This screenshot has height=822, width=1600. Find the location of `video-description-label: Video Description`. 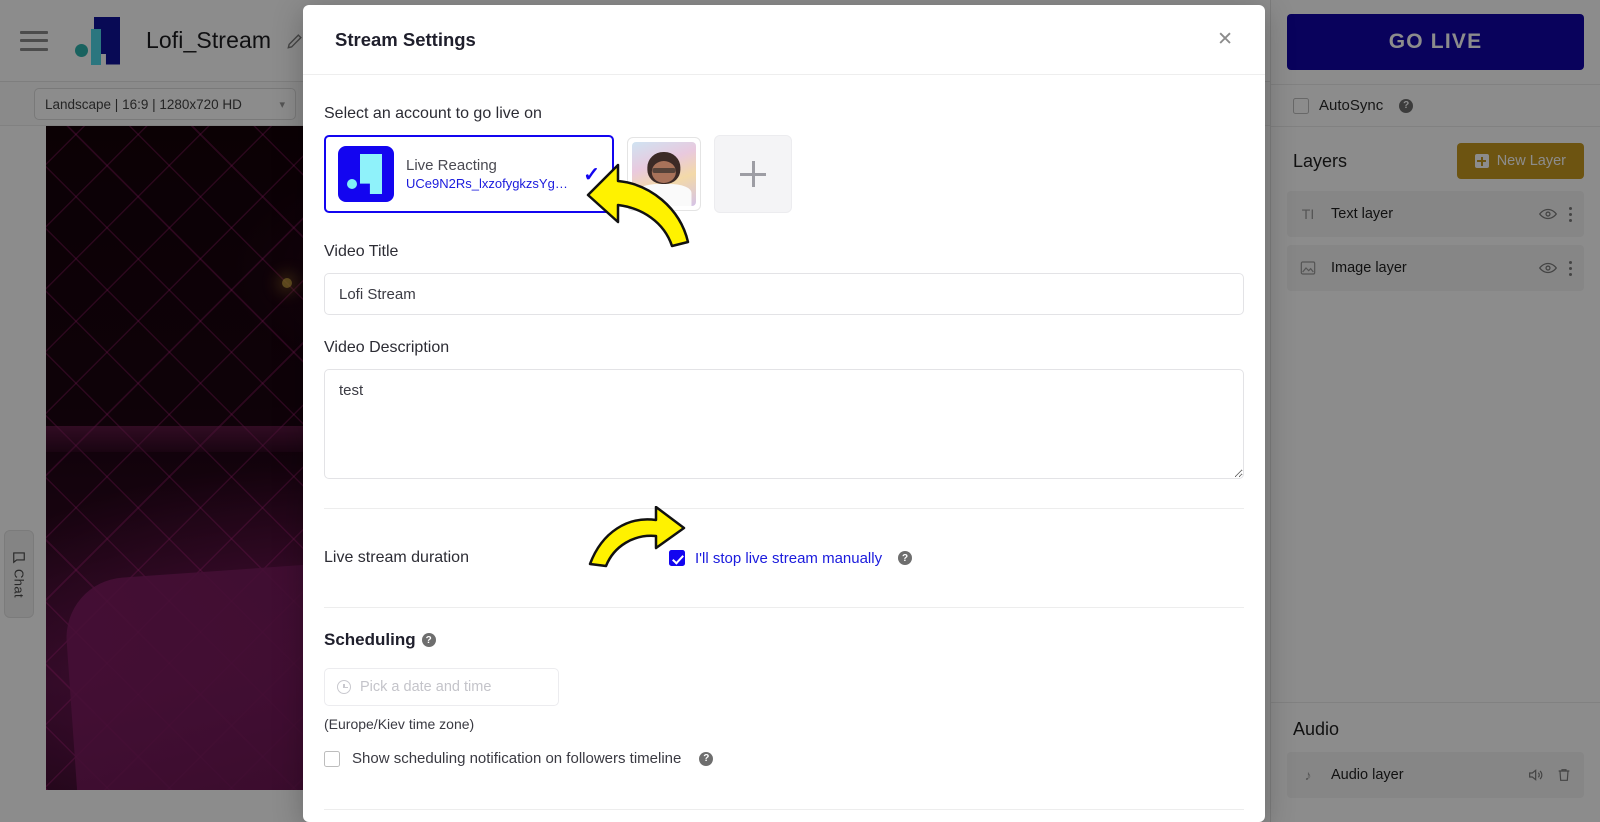

video-description-label: Video Description is located at coordinates (387, 347).